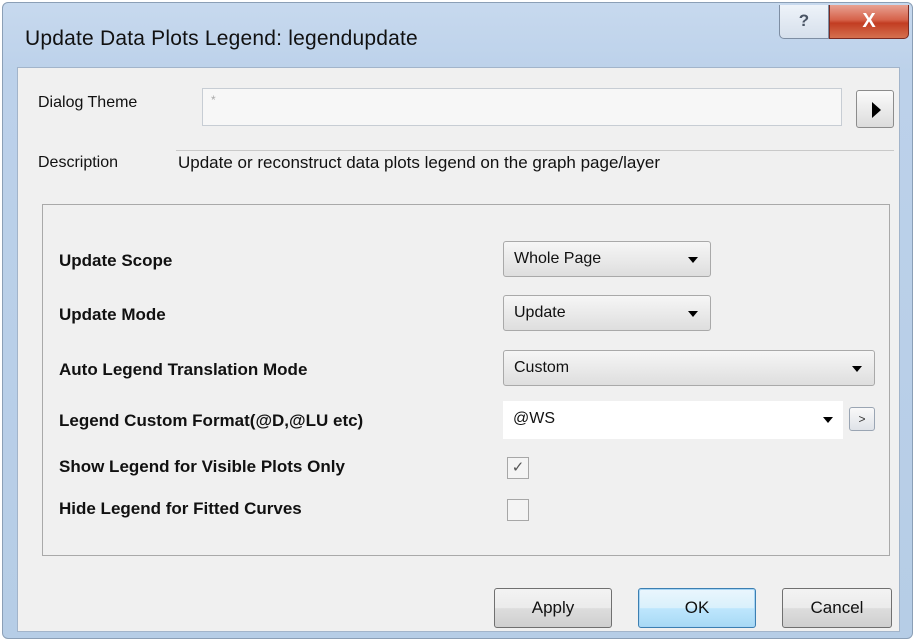 The width and height of the screenshot is (917, 643). What do you see at coordinates (607, 313) in the screenshot?
I see `update-mode-select: Update` at bounding box center [607, 313].